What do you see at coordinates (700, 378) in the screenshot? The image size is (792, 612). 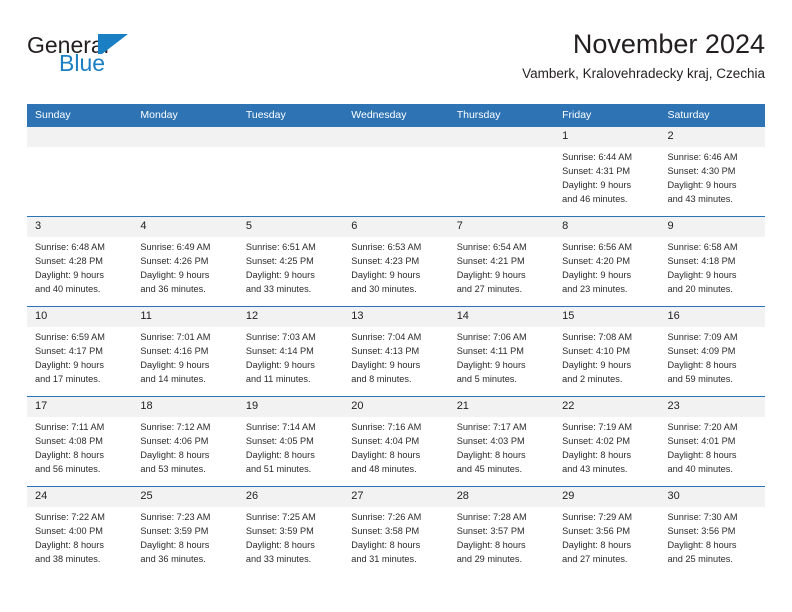 I see `daylight-text-line2: and 59 minutes.` at bounding box center [700, 378].